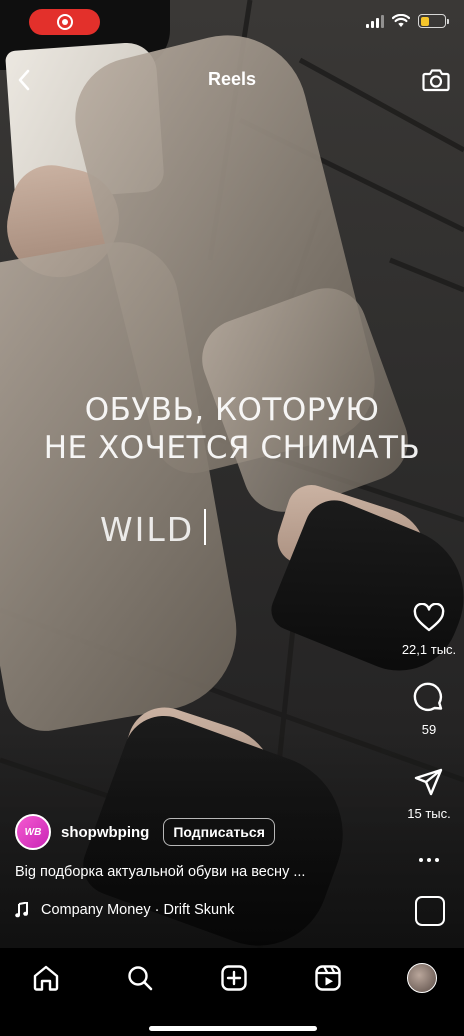  Describe the element at coordinates (24, 910) in the screenshot. I see `music-note-icon` at that location.